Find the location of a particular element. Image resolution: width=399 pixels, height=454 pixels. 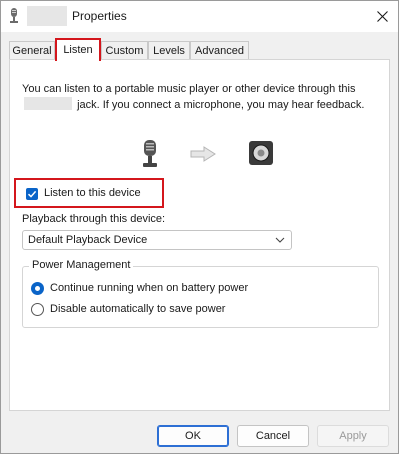

tab-strip: General Listen Custom Levels Advanced is located at coordinates (199, 46).